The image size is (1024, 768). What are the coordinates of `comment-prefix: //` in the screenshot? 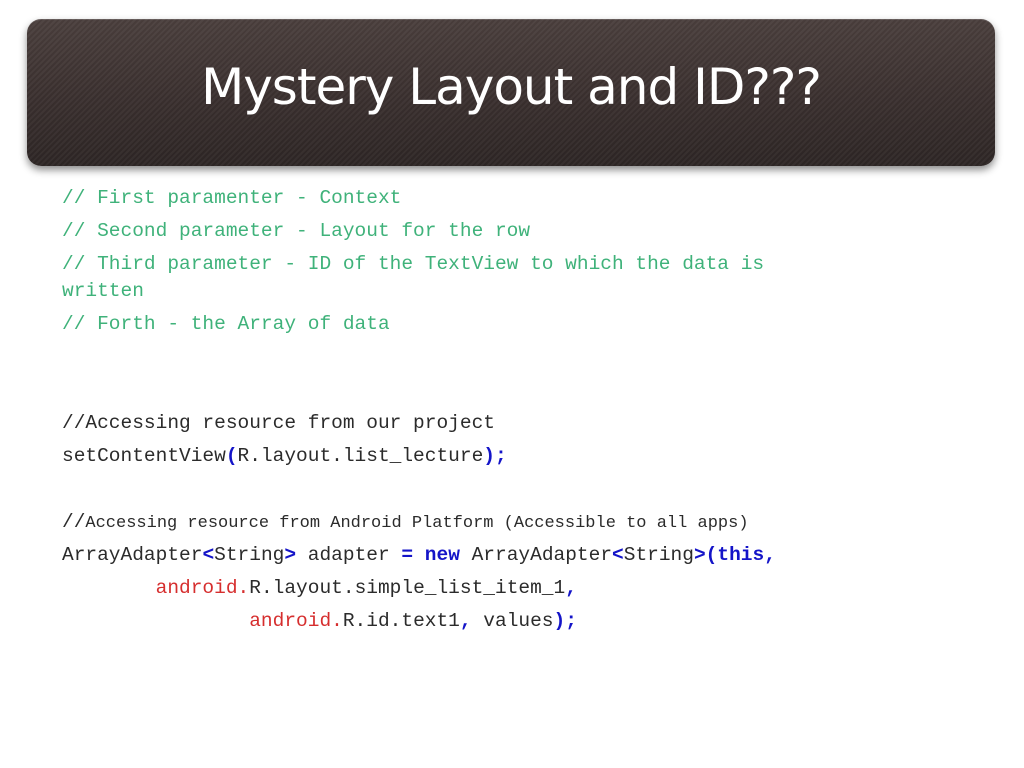 It's located at (74, 522).